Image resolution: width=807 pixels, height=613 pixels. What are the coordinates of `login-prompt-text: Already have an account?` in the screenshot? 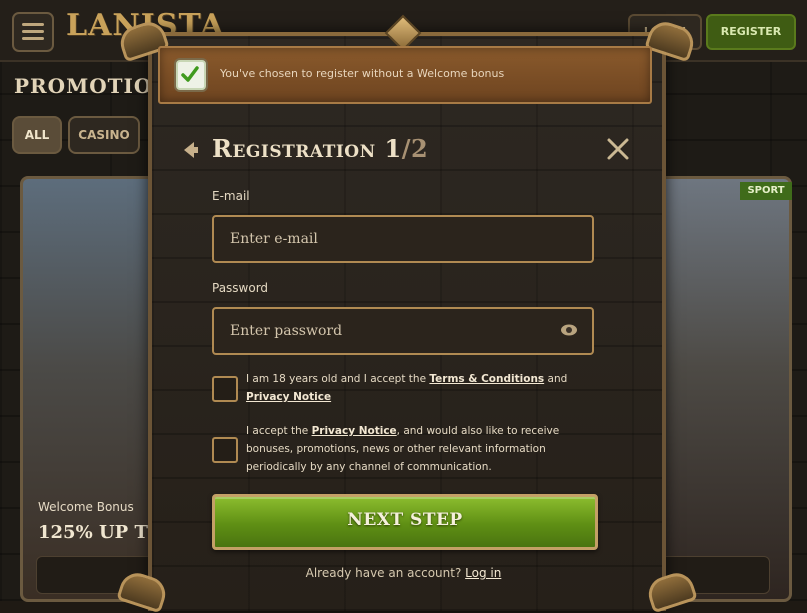 It's located at (385, 573).